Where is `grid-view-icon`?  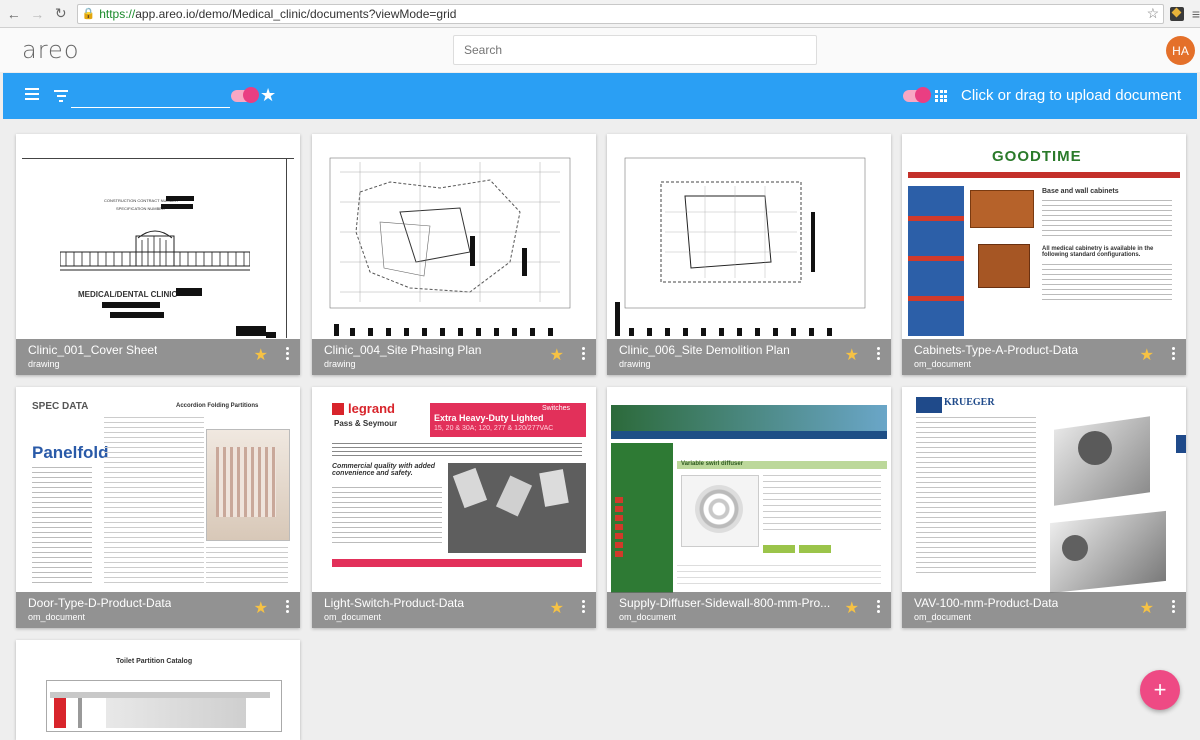
grid-view-icon is located at coordinates (941, 96).